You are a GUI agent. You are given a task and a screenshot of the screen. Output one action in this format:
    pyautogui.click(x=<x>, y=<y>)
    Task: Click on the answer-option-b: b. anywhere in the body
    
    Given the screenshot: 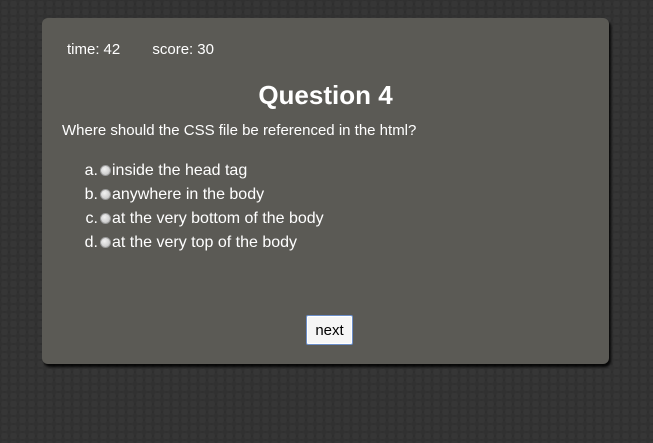 What is the action you would take?
    pyautogui.click(x=196, y=198)
    